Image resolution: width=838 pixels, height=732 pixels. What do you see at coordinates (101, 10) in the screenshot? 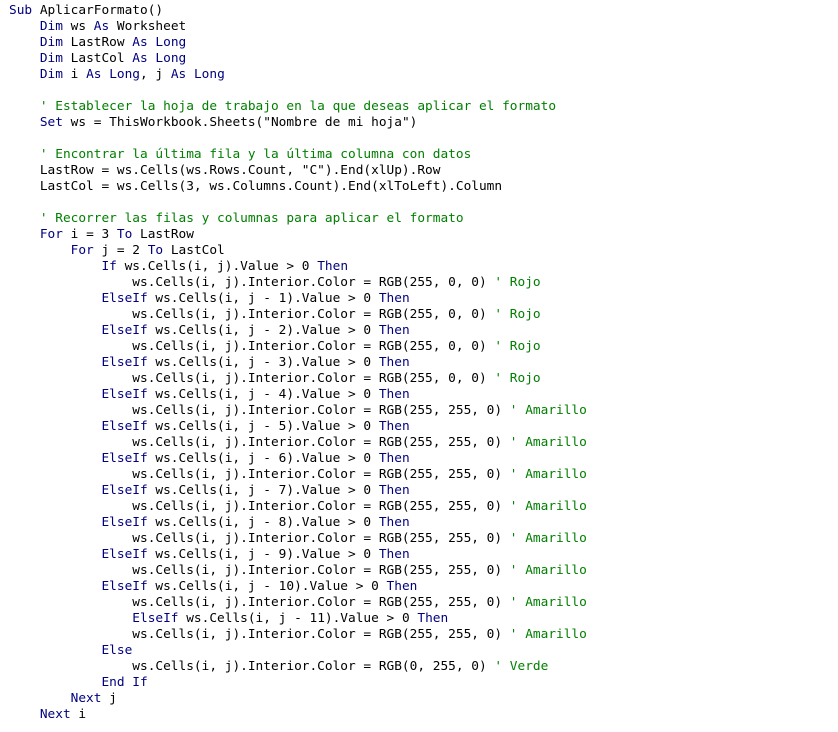
I see `code-text: AplicarFormato()` at bounding box center [101, 10].